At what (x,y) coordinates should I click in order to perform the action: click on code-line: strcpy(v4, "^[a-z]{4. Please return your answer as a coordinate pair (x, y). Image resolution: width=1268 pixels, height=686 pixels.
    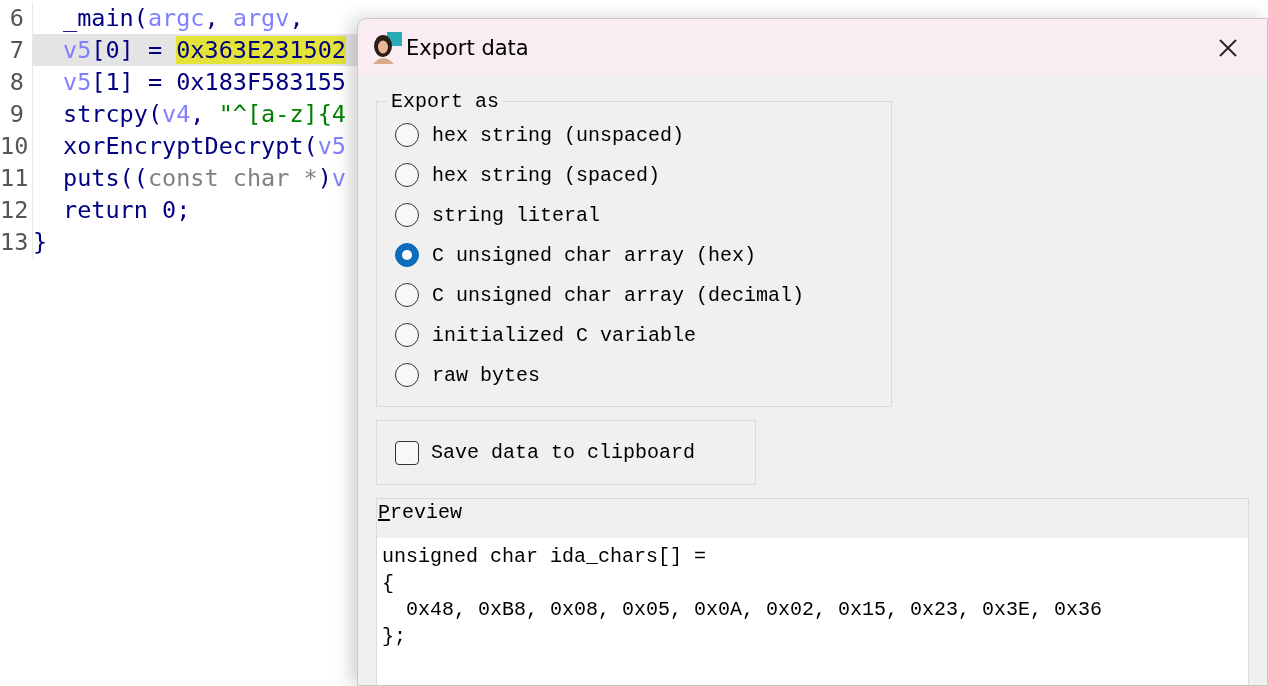
    Looking at the image, I should click on (204, 114).